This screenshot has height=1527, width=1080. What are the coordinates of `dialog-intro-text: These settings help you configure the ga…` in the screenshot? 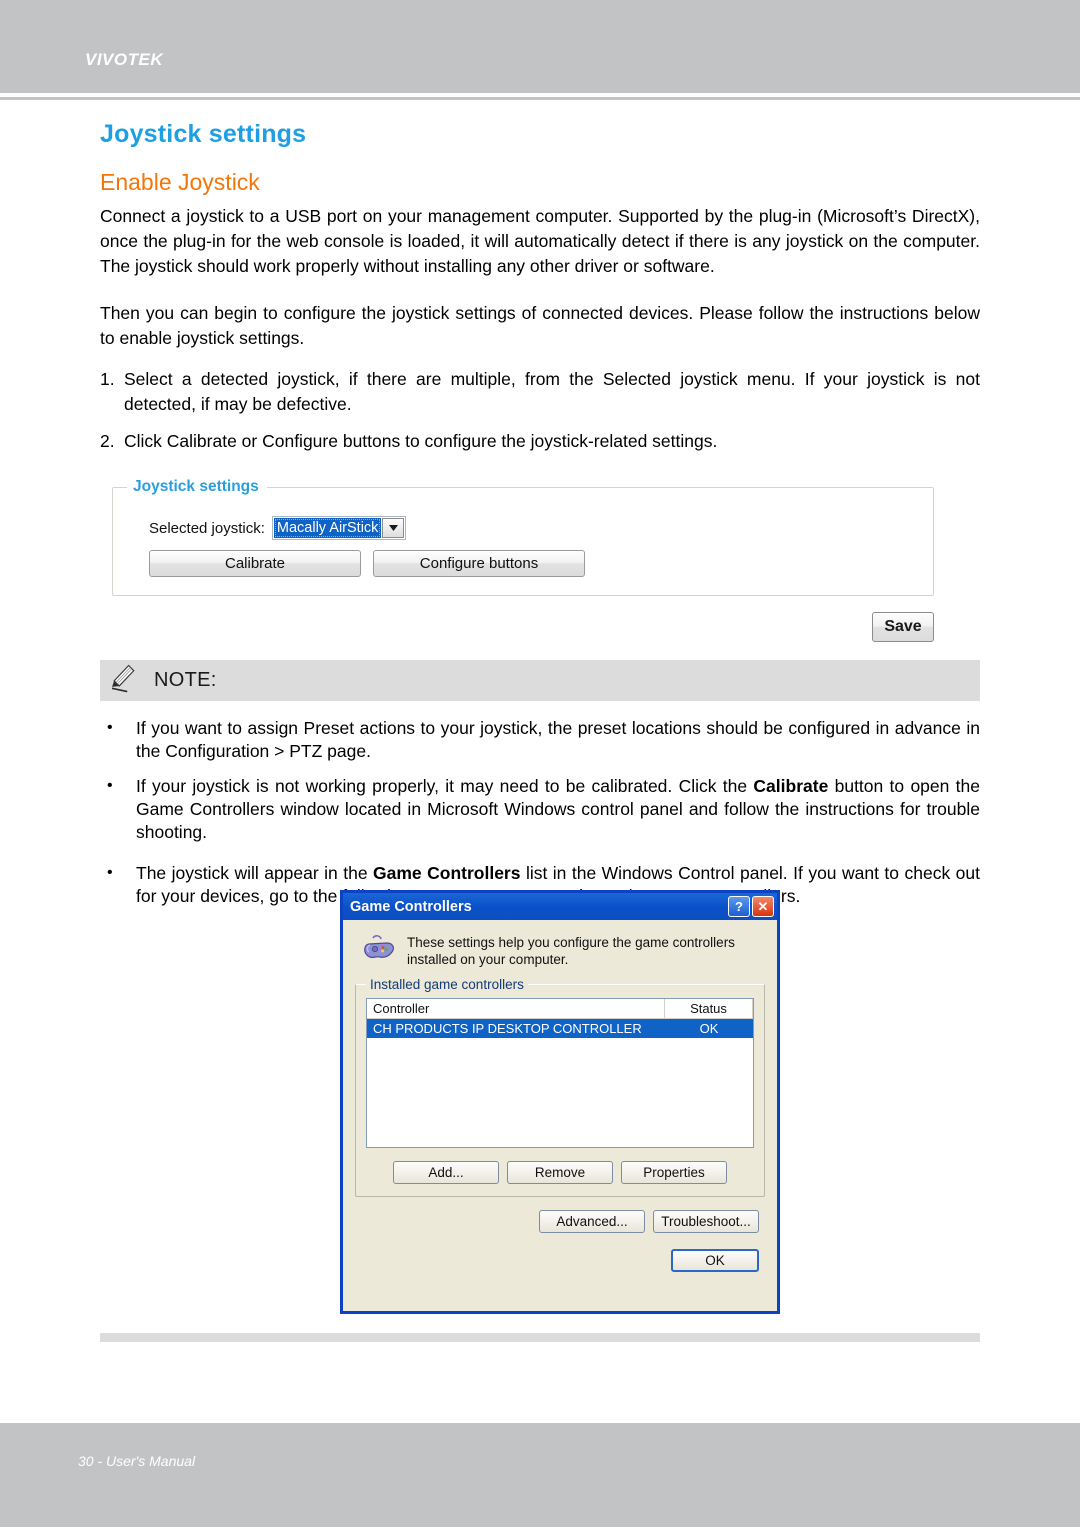 It's located at (571, 951).